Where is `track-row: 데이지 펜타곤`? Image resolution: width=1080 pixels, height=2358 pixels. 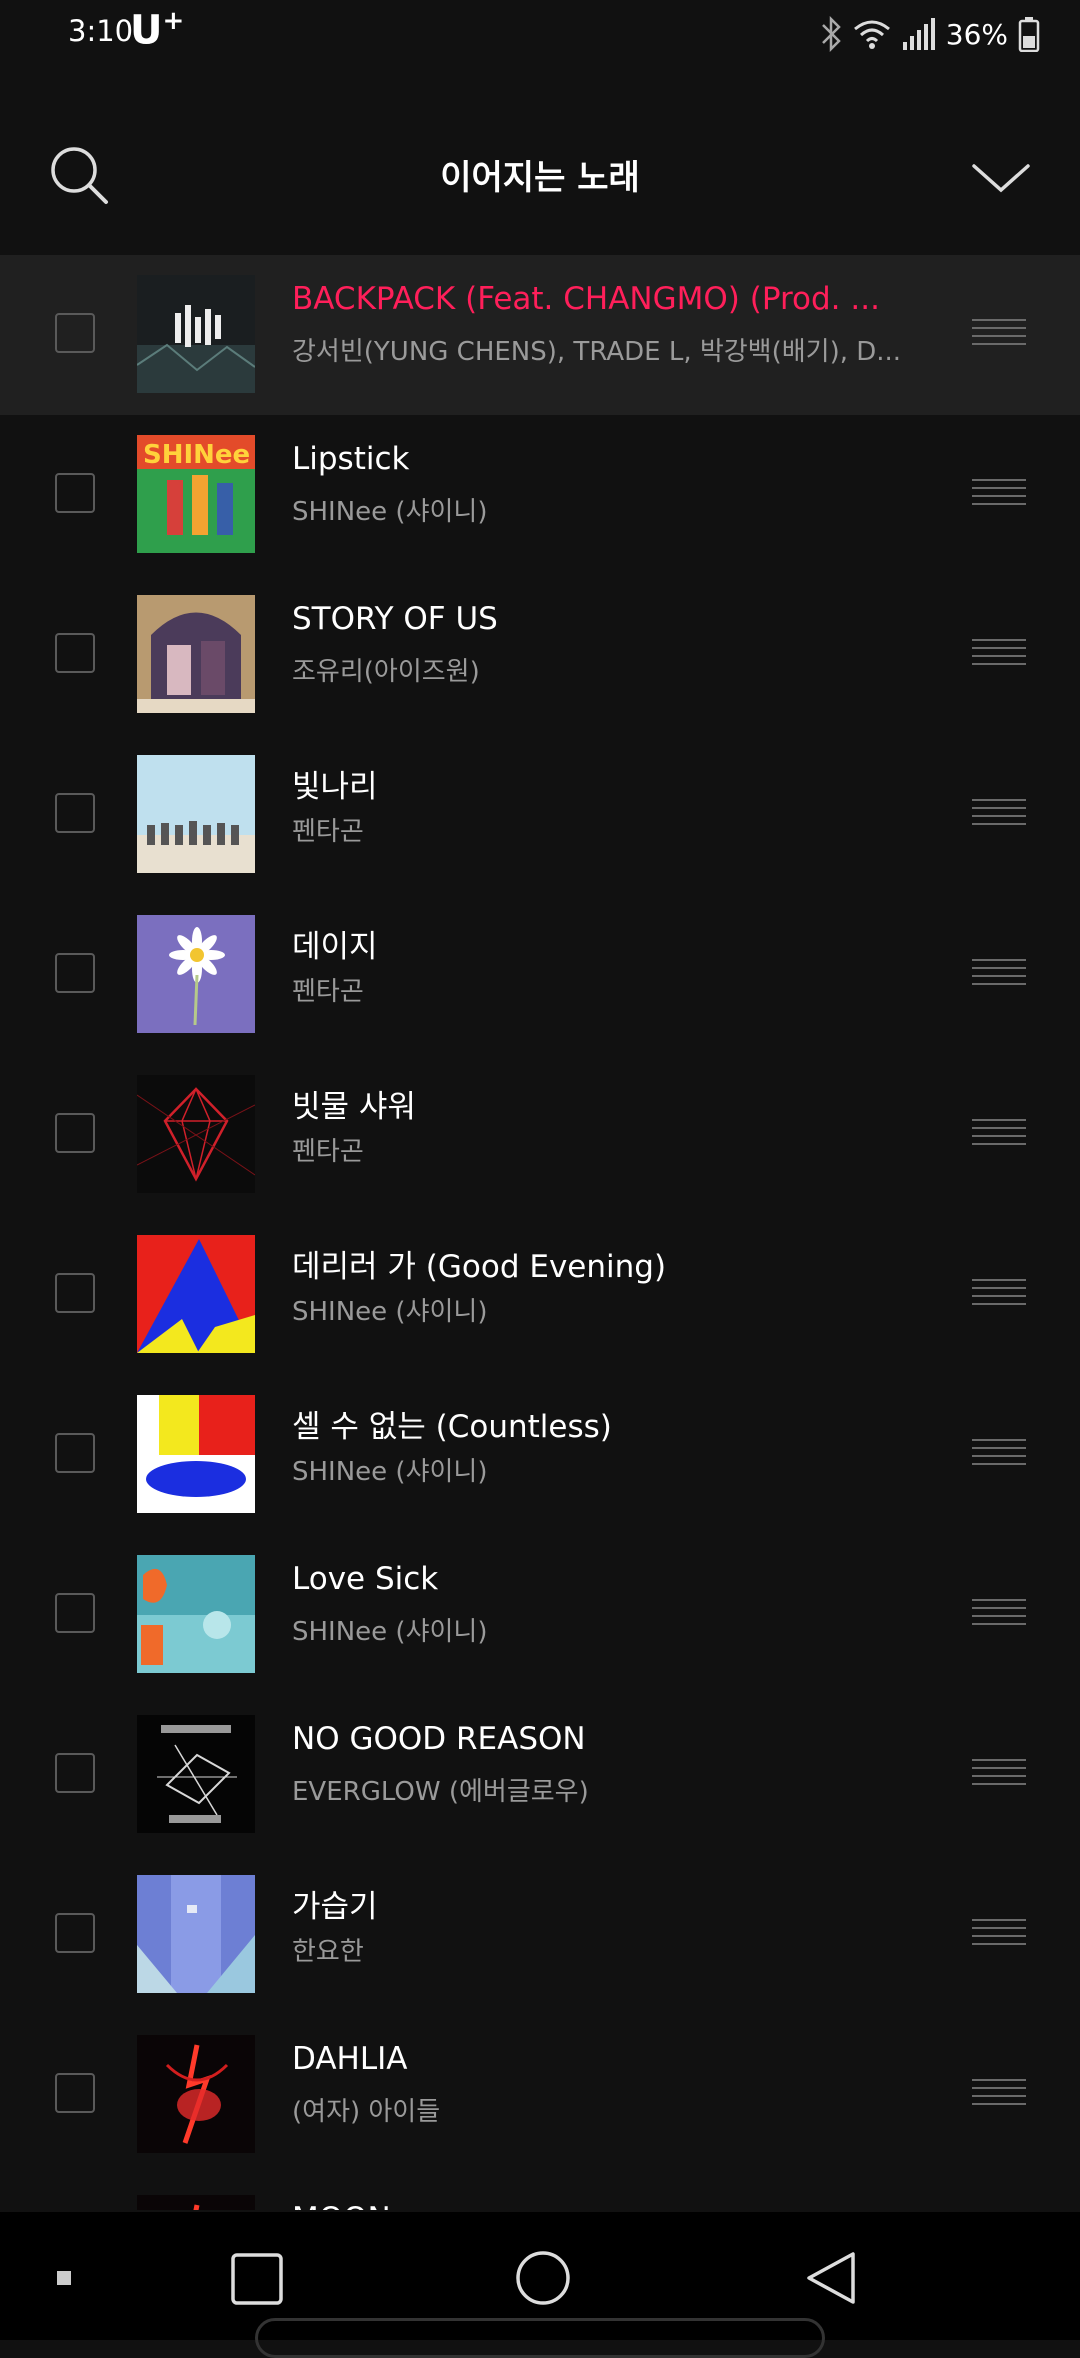 track-row: 데이지 펜타곤 is located at coordinates (540, 975).